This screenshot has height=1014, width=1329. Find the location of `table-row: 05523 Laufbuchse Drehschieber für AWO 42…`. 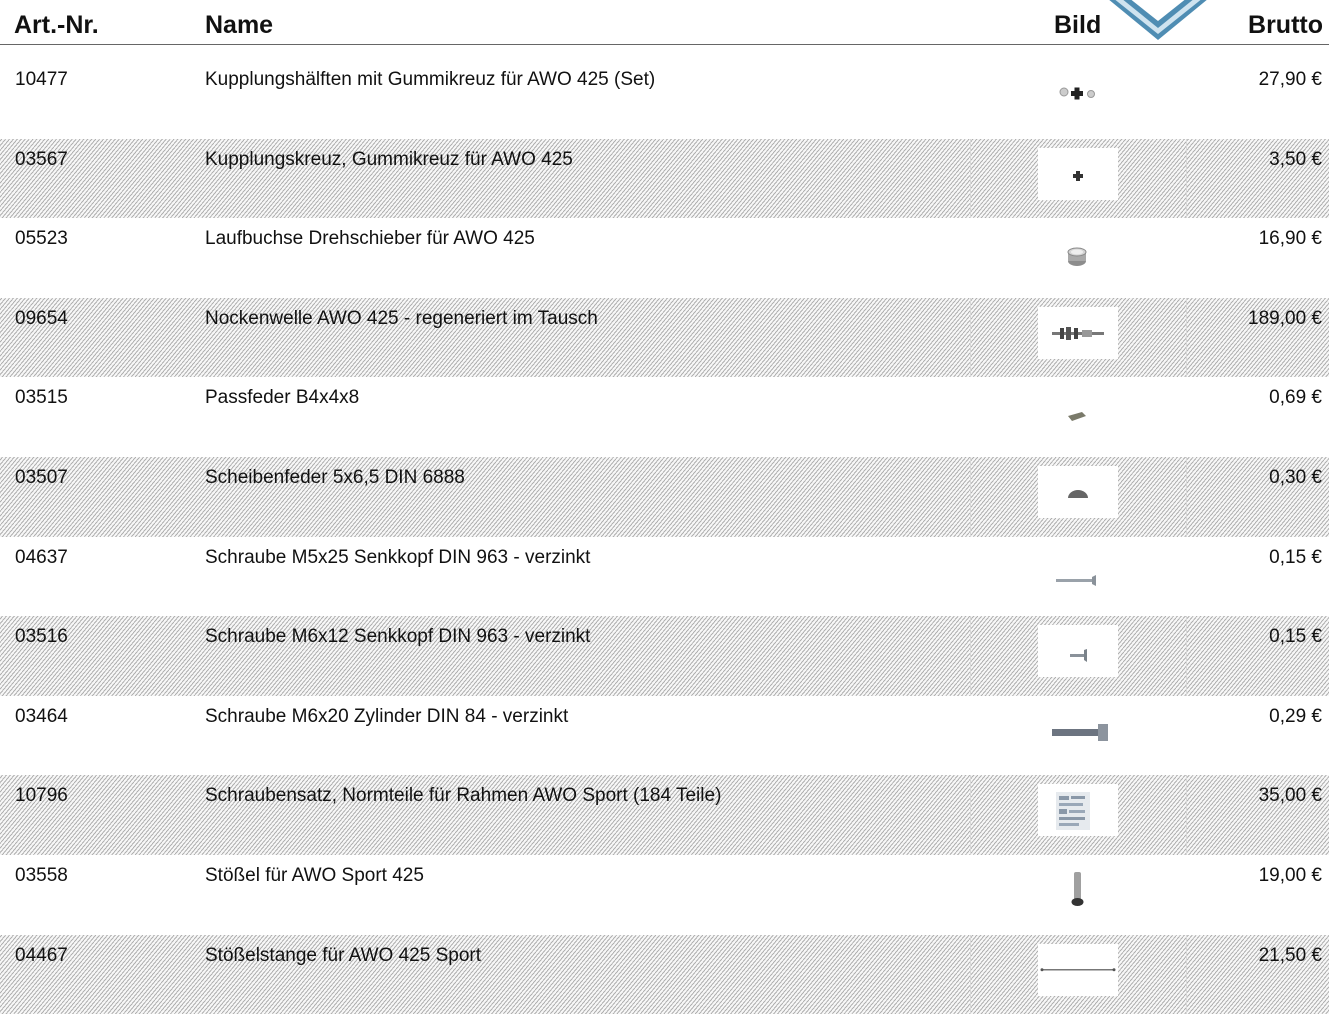

table-row: 05523 Laufbuchse Drehschieber für AWO 42… is located at coordinates (664, 258).